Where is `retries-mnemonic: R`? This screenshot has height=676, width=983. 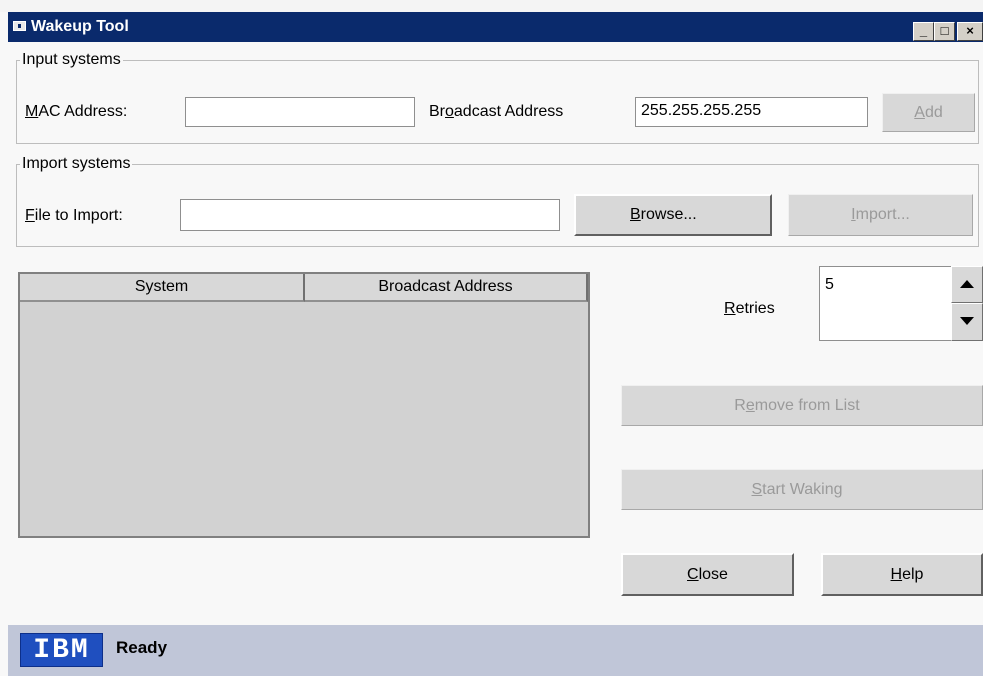 retries-mnemonic: R is located at coordinates (730, 308).